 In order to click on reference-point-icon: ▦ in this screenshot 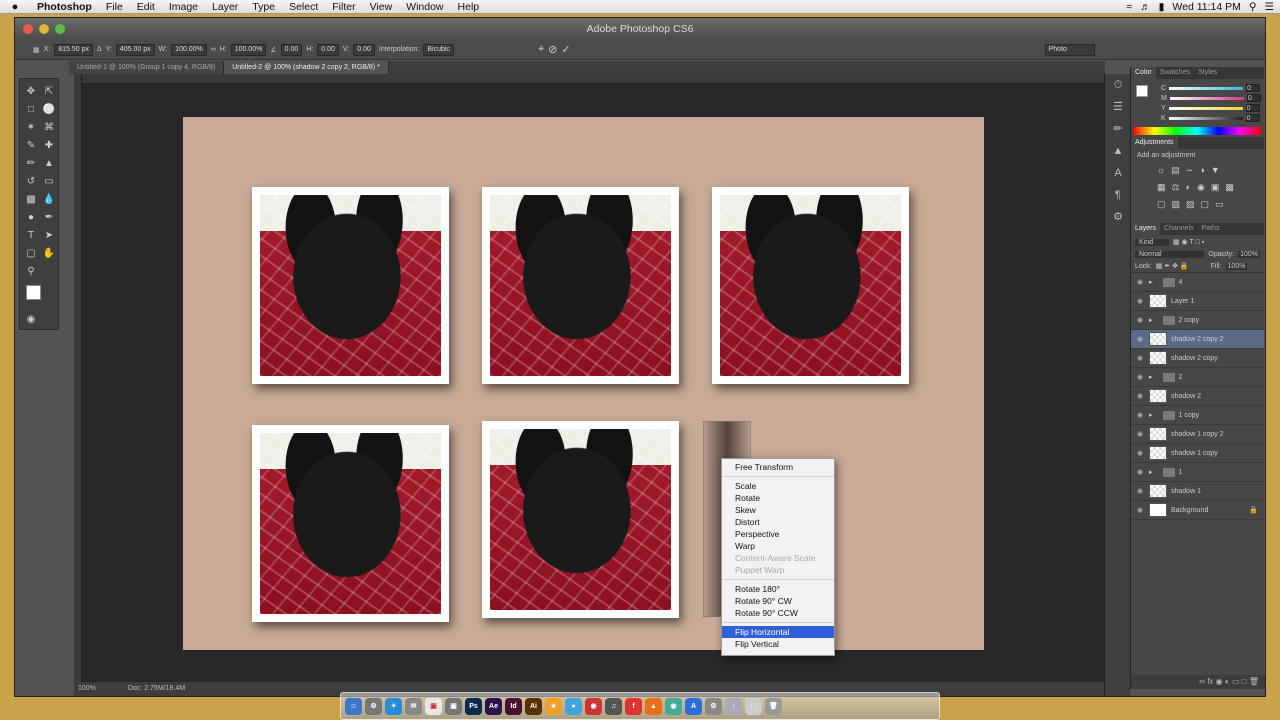, I will do `click(36, 50)`.